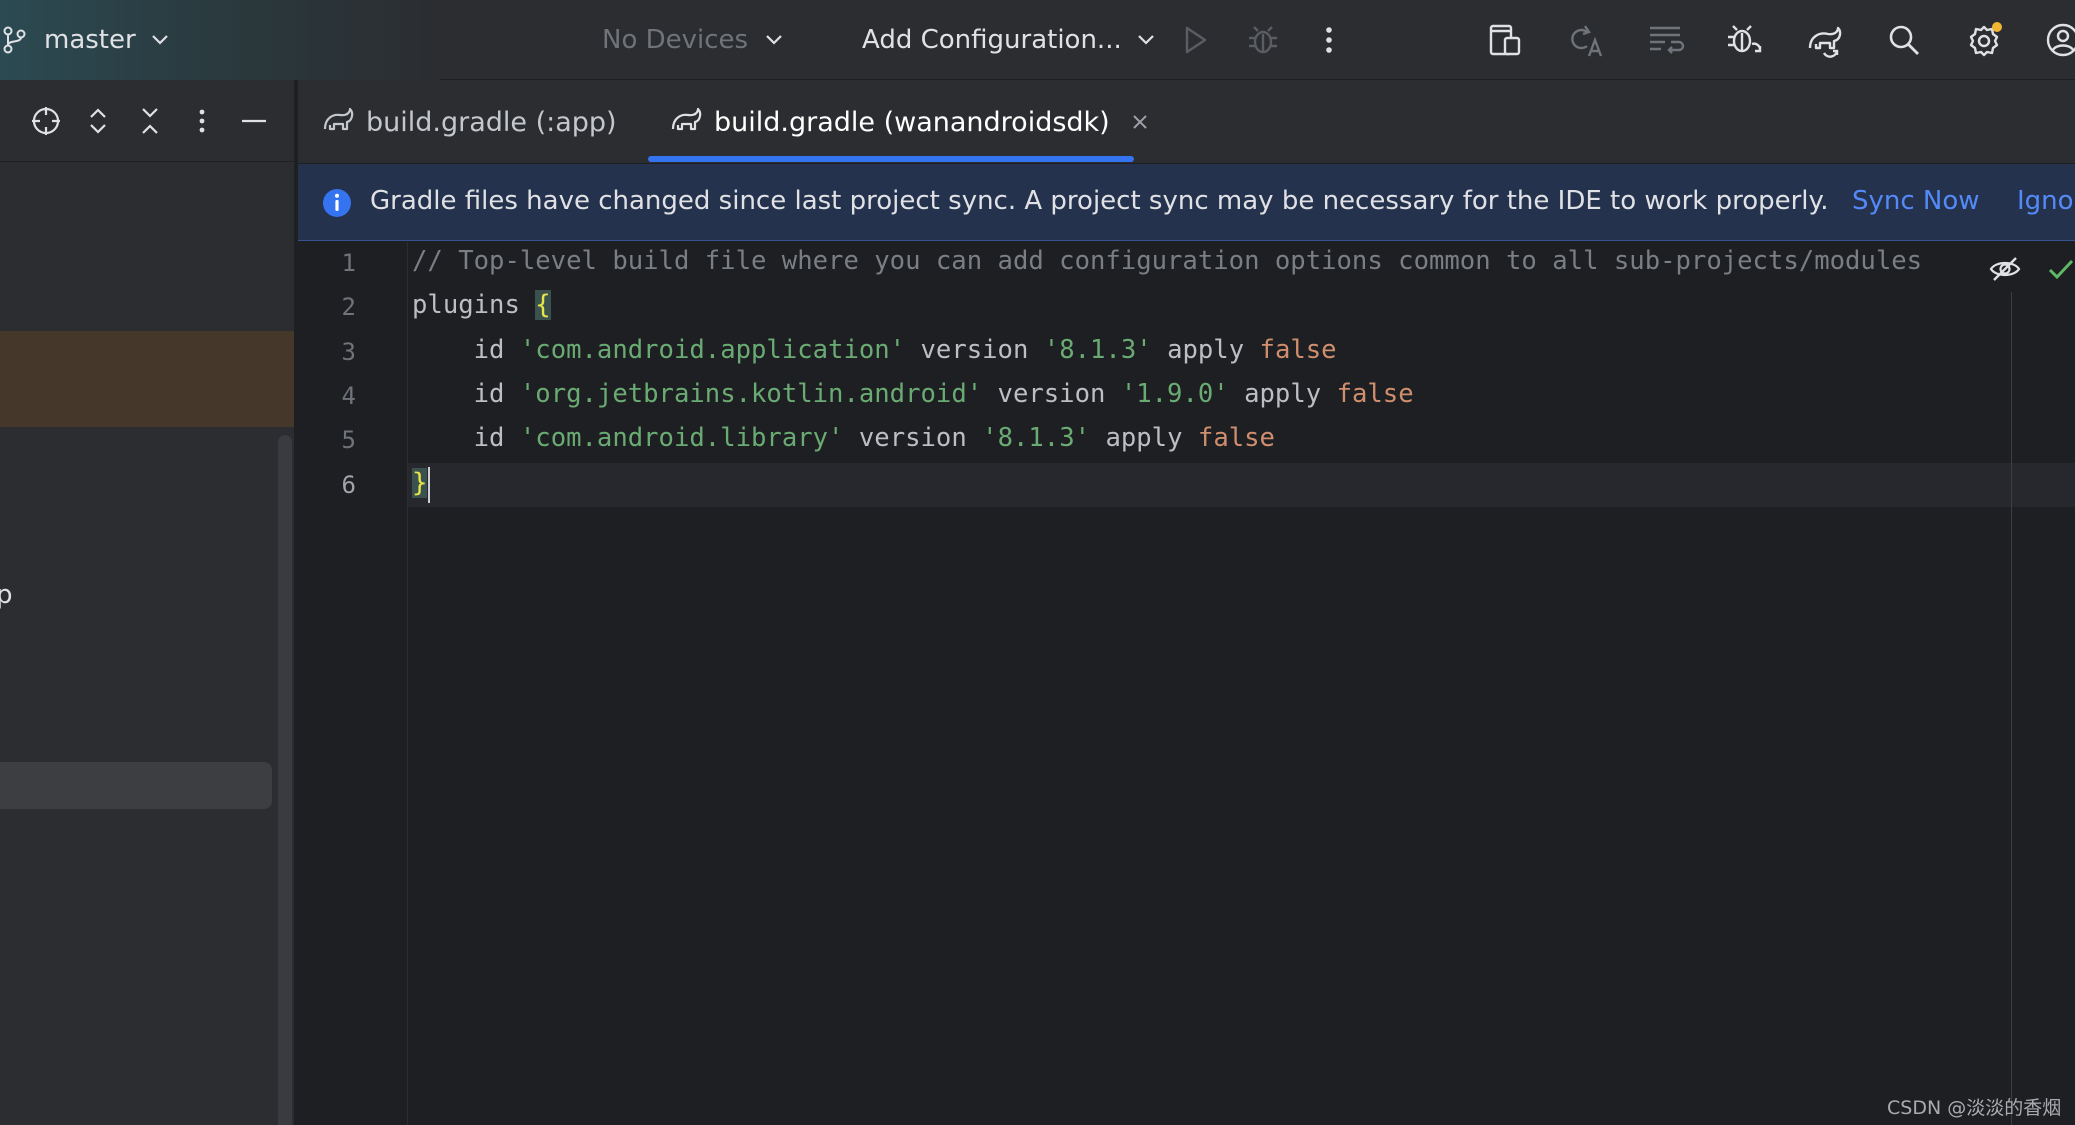  I want to click on code-line: }, so click(420, 482).